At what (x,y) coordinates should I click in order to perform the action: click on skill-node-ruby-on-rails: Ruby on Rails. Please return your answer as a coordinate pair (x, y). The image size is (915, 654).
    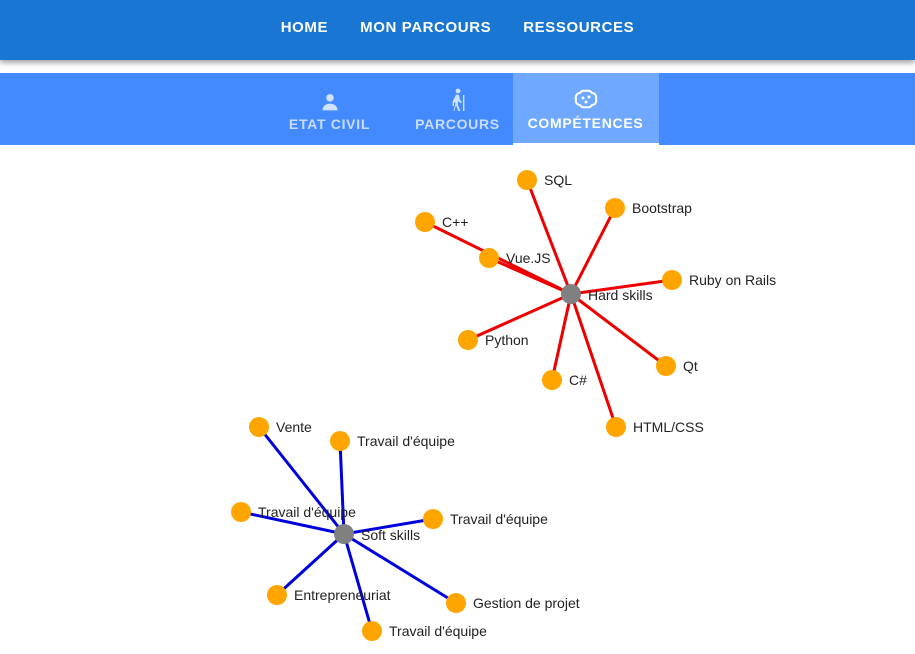
    Looking at the image, I should click on (719, 280).